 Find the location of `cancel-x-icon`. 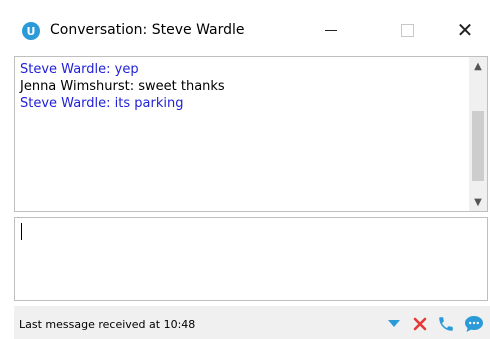

cancel-x-icon is located at coordinates (420, 324).